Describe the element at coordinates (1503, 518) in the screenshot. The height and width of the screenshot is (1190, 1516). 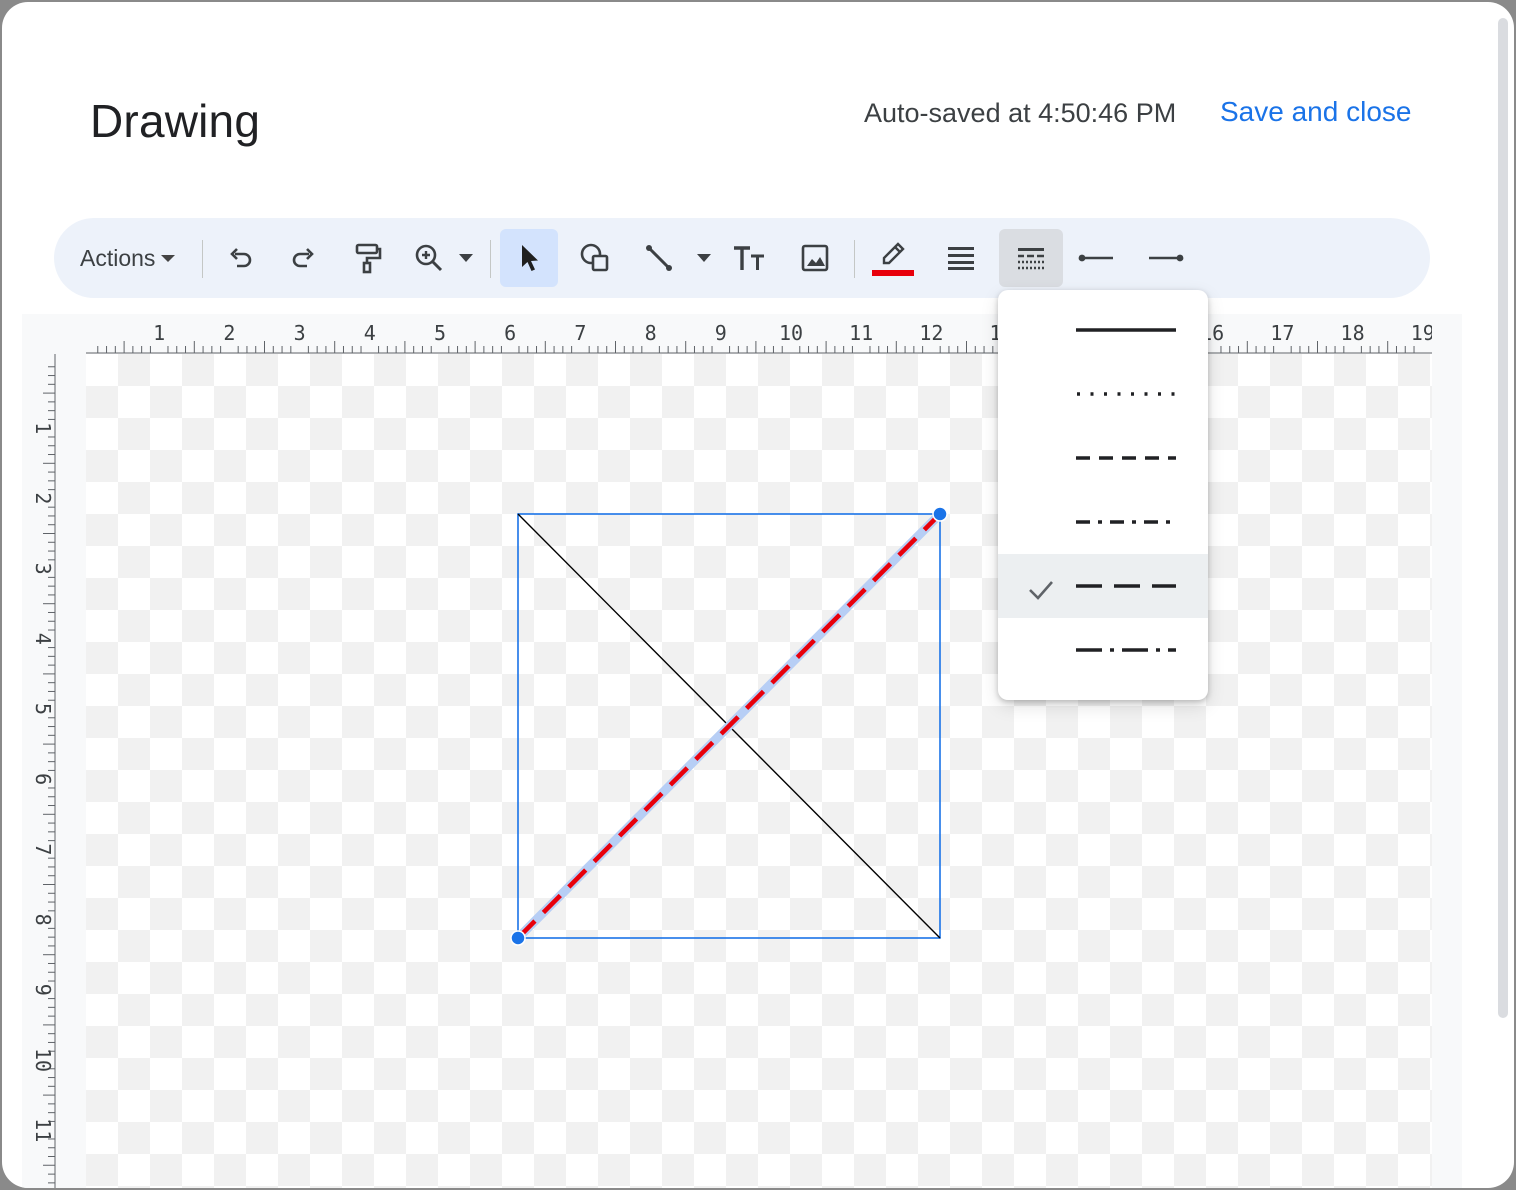
I see `dialog-scrollbar` at that location.